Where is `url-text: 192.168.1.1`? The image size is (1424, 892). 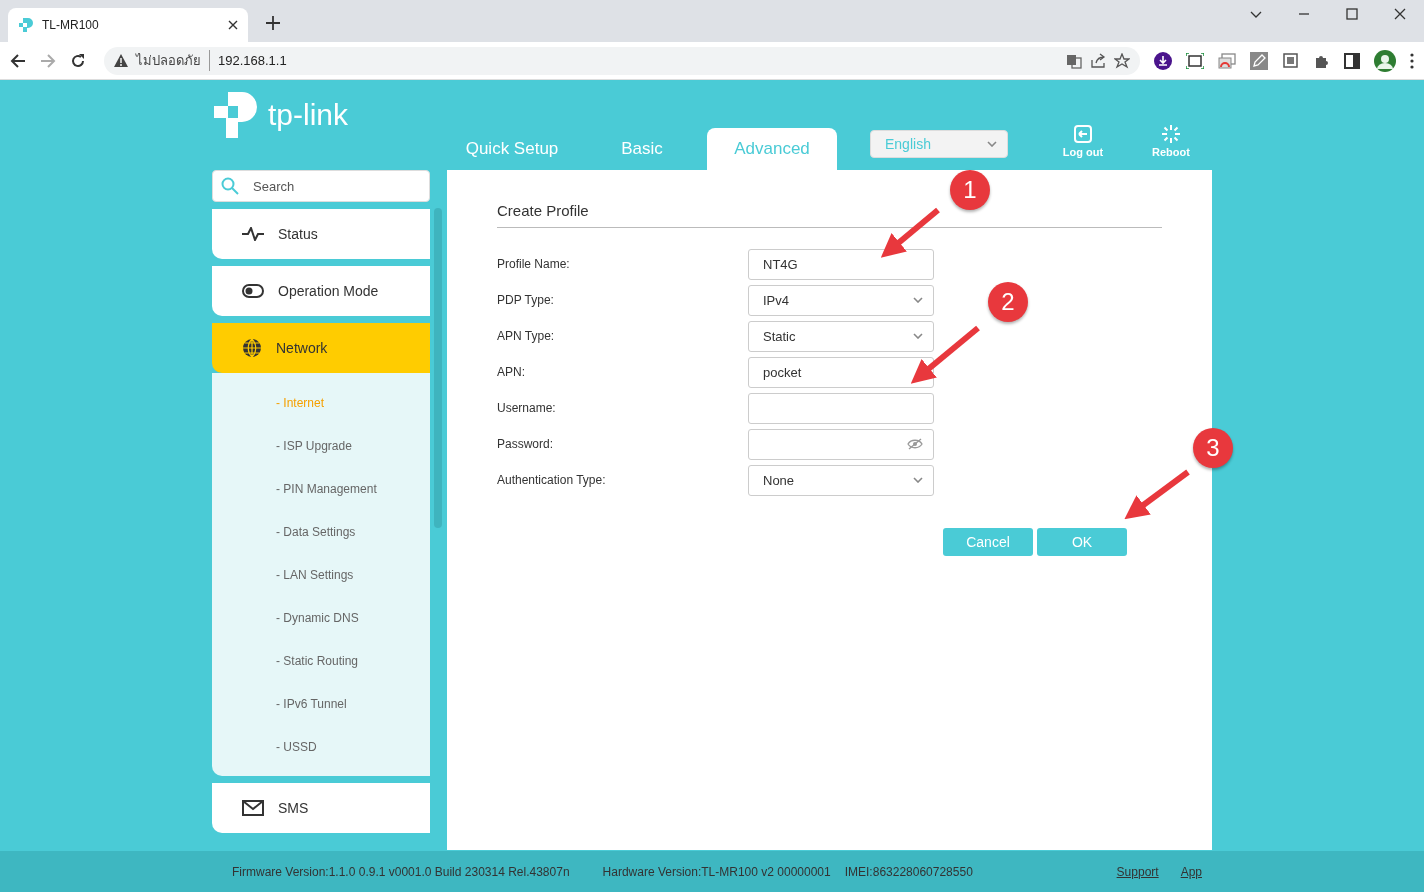 url-text: 192.168.1.1 is located at coordinates (253, 60).